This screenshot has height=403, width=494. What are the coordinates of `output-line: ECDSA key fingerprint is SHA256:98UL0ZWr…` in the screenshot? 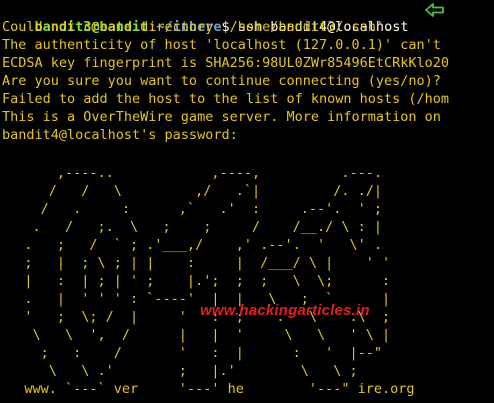 It's located at (226, 63).